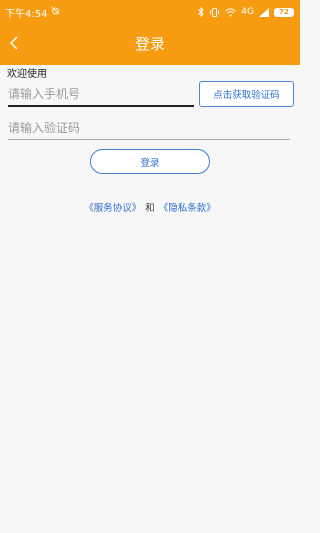 The image size is (320, 533). Describe the element at coordinates (26, 14) in the screenshot. I see `status-time: 下午4:54` at that location.